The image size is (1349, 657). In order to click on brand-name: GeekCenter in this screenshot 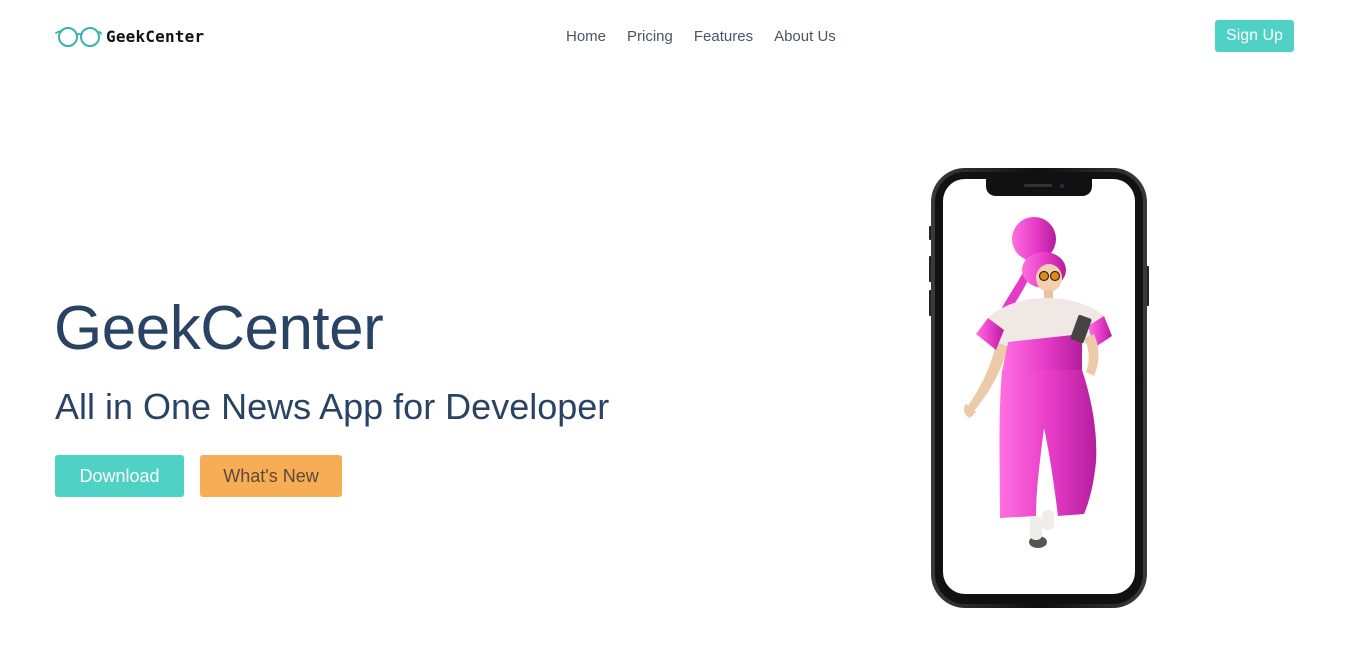, I will do `click(155, 36)`.